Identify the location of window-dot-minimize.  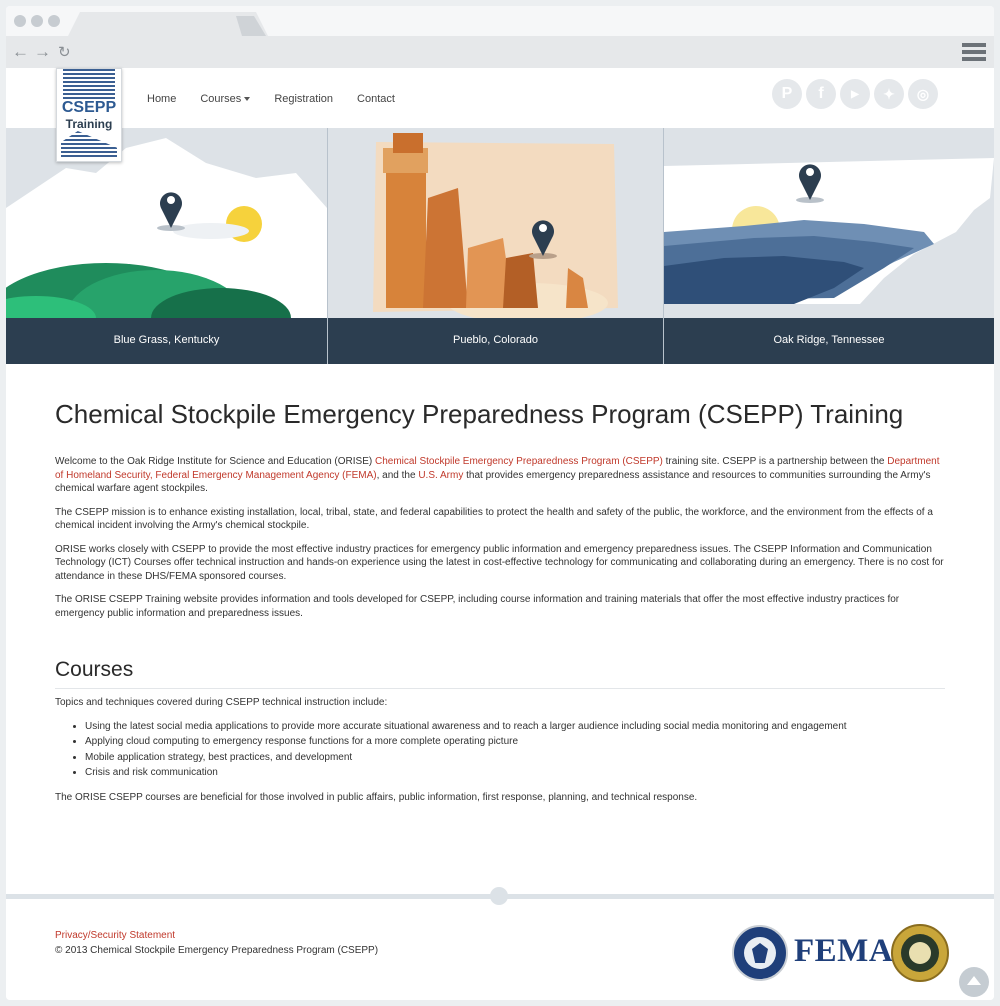
(37, 21).